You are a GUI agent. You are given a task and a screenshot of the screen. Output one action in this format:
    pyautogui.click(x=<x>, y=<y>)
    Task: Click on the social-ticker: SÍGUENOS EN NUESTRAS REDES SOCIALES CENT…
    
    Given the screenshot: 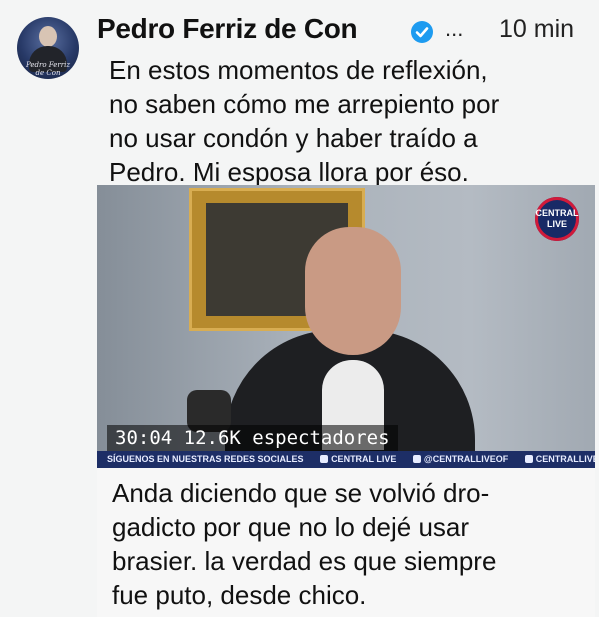 What is the action you would take?
    pyautogui.click(x=346, y=459)
    